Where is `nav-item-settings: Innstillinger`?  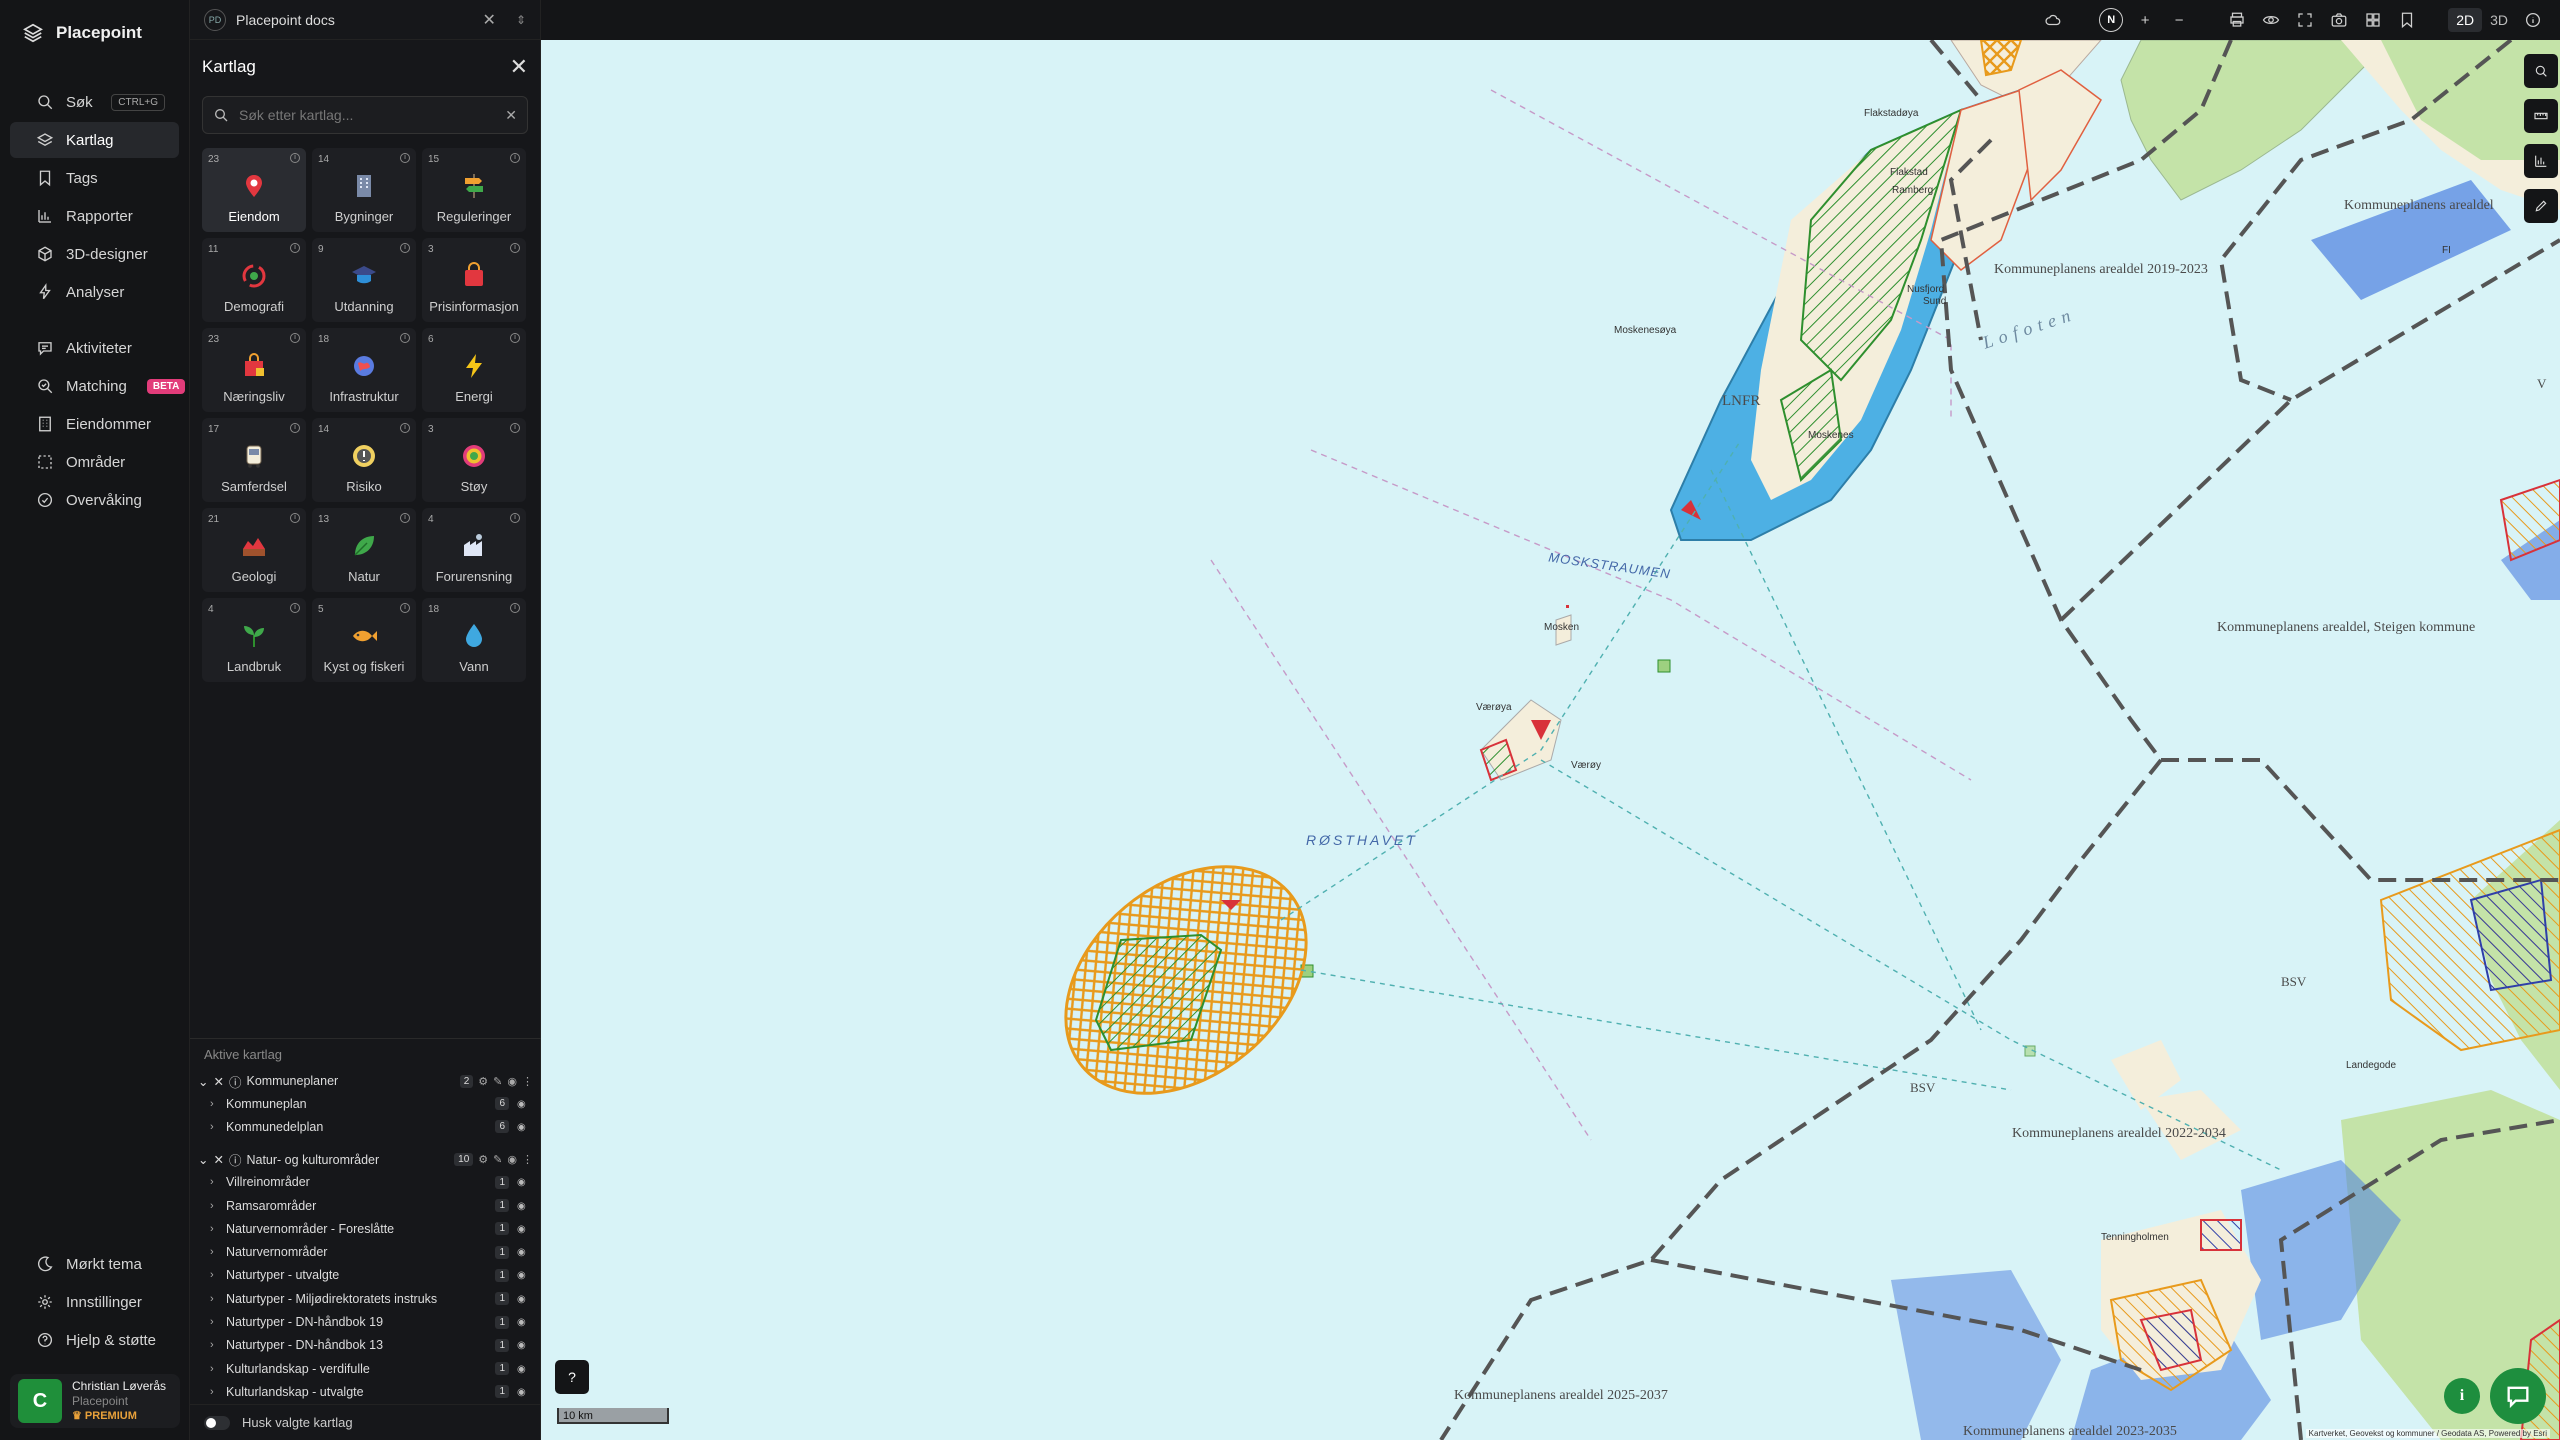
nav-item-settings: Innstillinger is located at coordinates (94, 1302).